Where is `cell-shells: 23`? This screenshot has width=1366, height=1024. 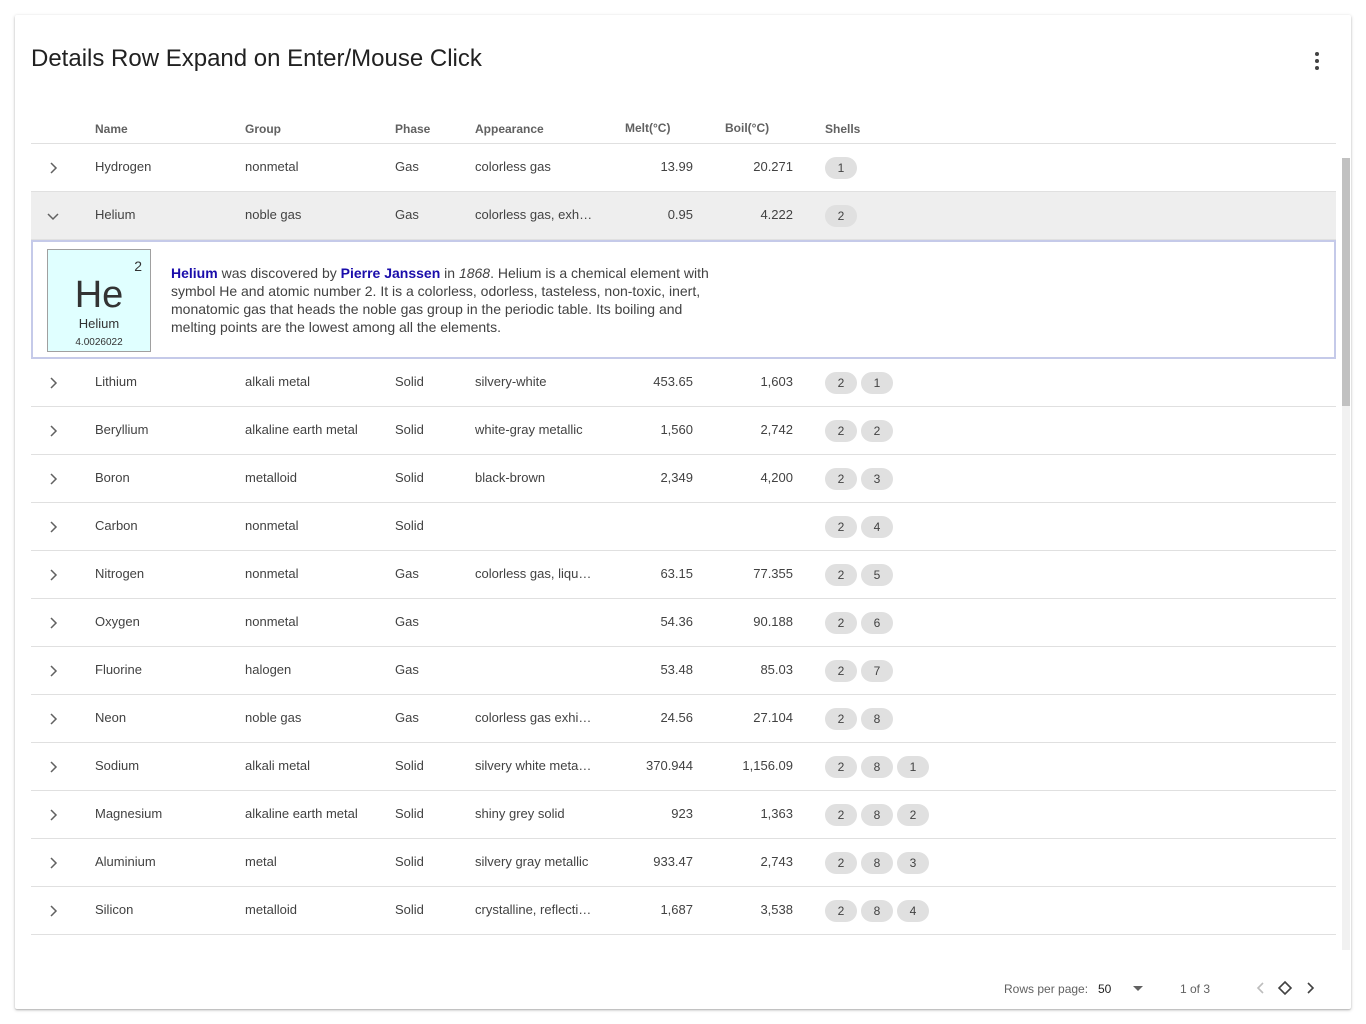
cell-shells: 23 is located at coordinates (859, 479).